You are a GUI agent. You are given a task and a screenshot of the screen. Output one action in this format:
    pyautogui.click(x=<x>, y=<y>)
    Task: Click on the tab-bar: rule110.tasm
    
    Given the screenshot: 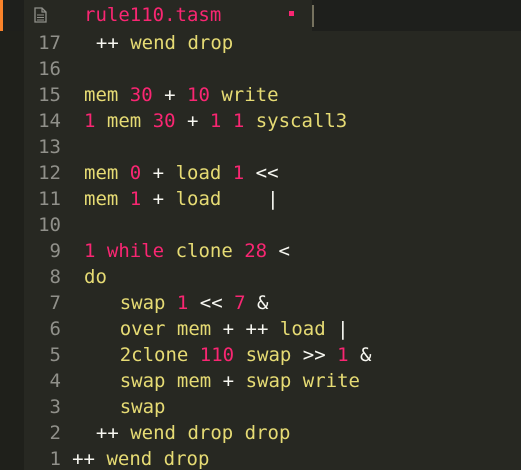 What is the action you would take?
    pyautogui.click(x=260, y=15)
    